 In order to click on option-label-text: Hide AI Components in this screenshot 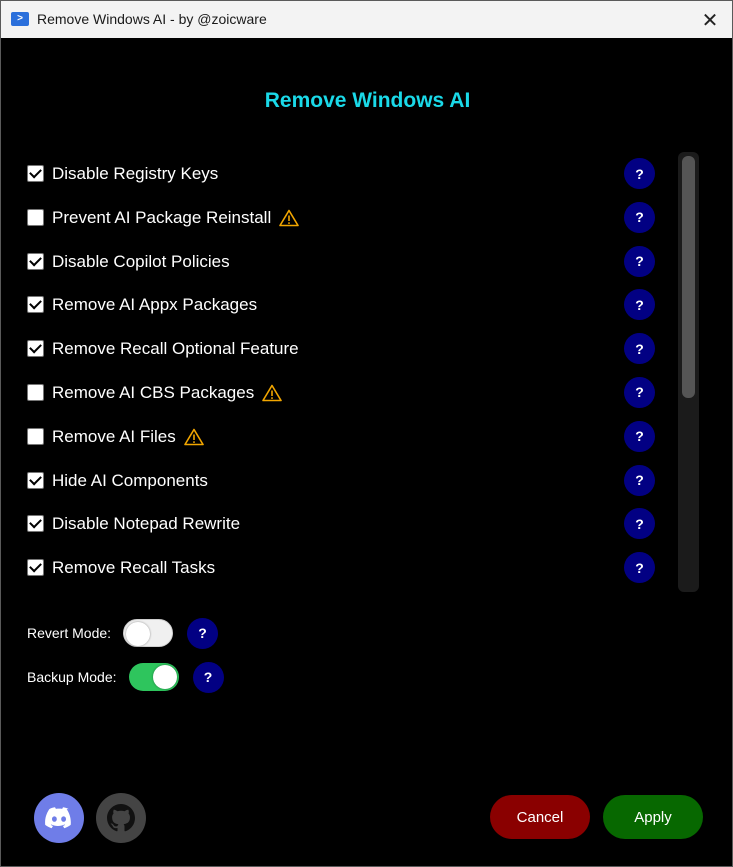, I will do `click(130, 480)`.